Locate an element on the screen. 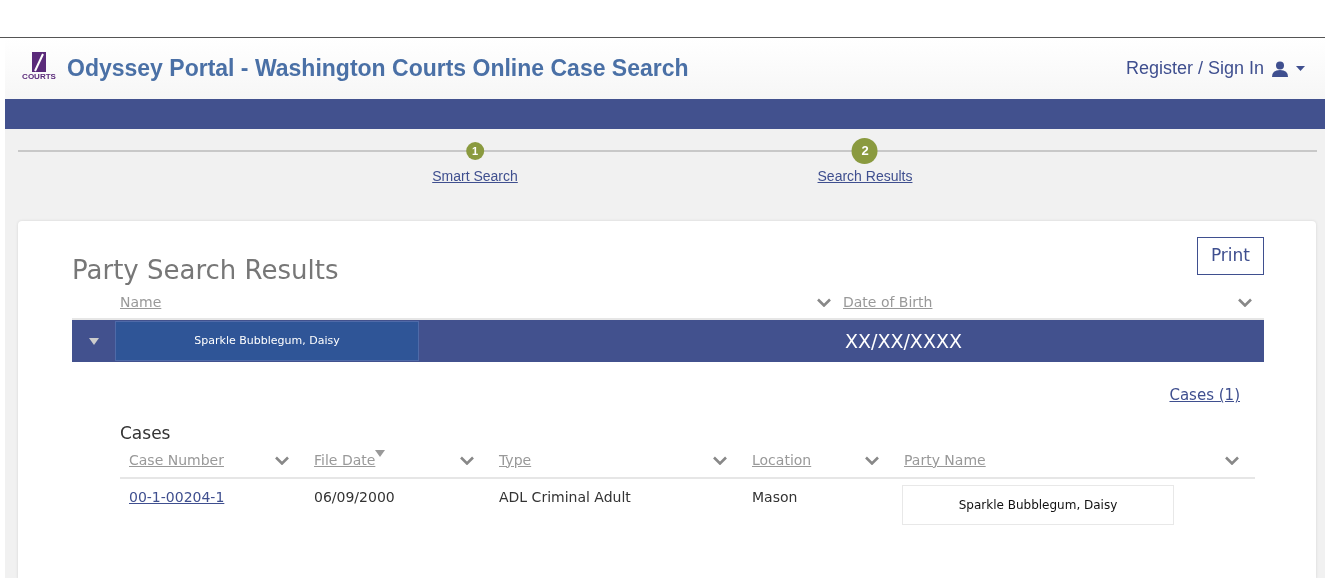 The image size is (1325, 578). print-button: Print is located at coordinates (1230, 256).